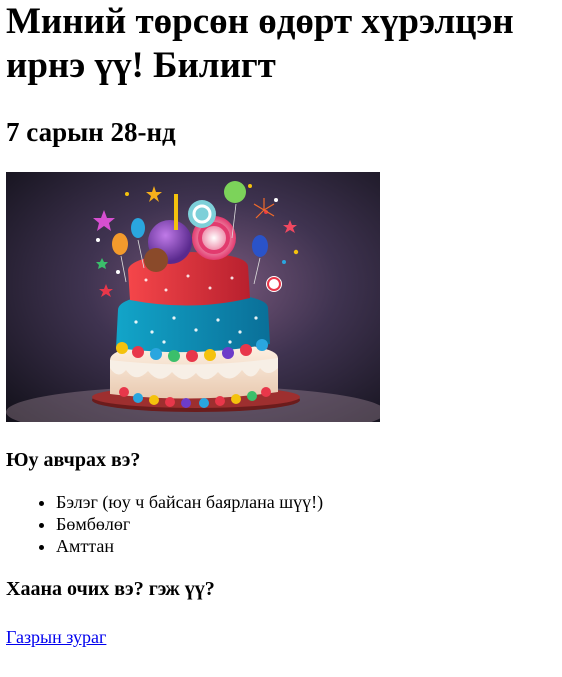 This screenshot has width=562, height=677. Describe the element at coordinates (306, 502) in the screenshot. I see `list-item: Бэлэг (юу ч байсан баярлана шүү!)` at that location.